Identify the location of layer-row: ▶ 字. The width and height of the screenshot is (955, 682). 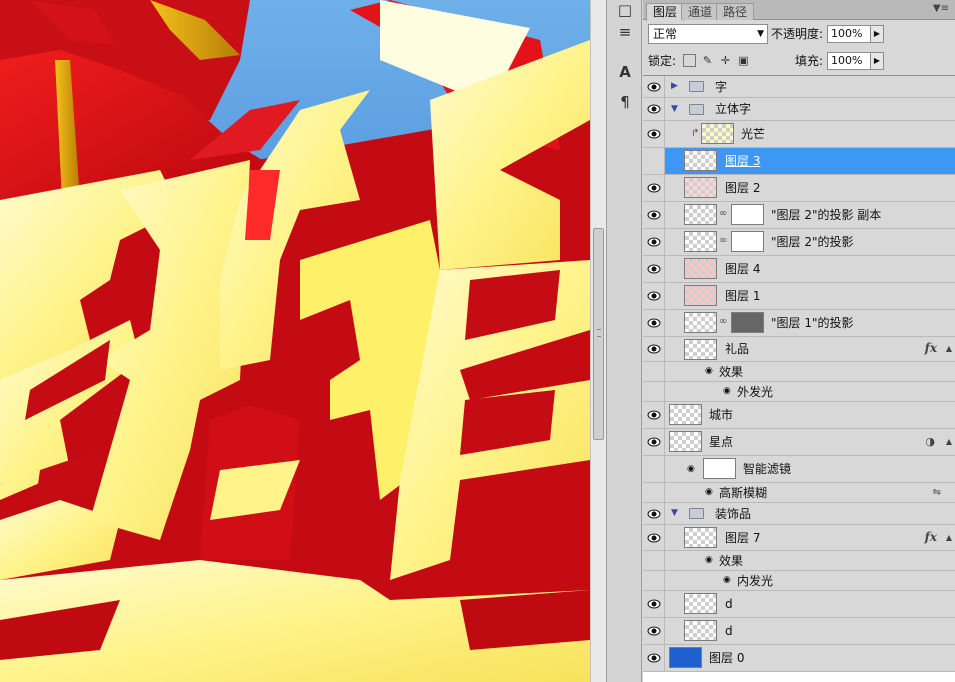
(799, 87).